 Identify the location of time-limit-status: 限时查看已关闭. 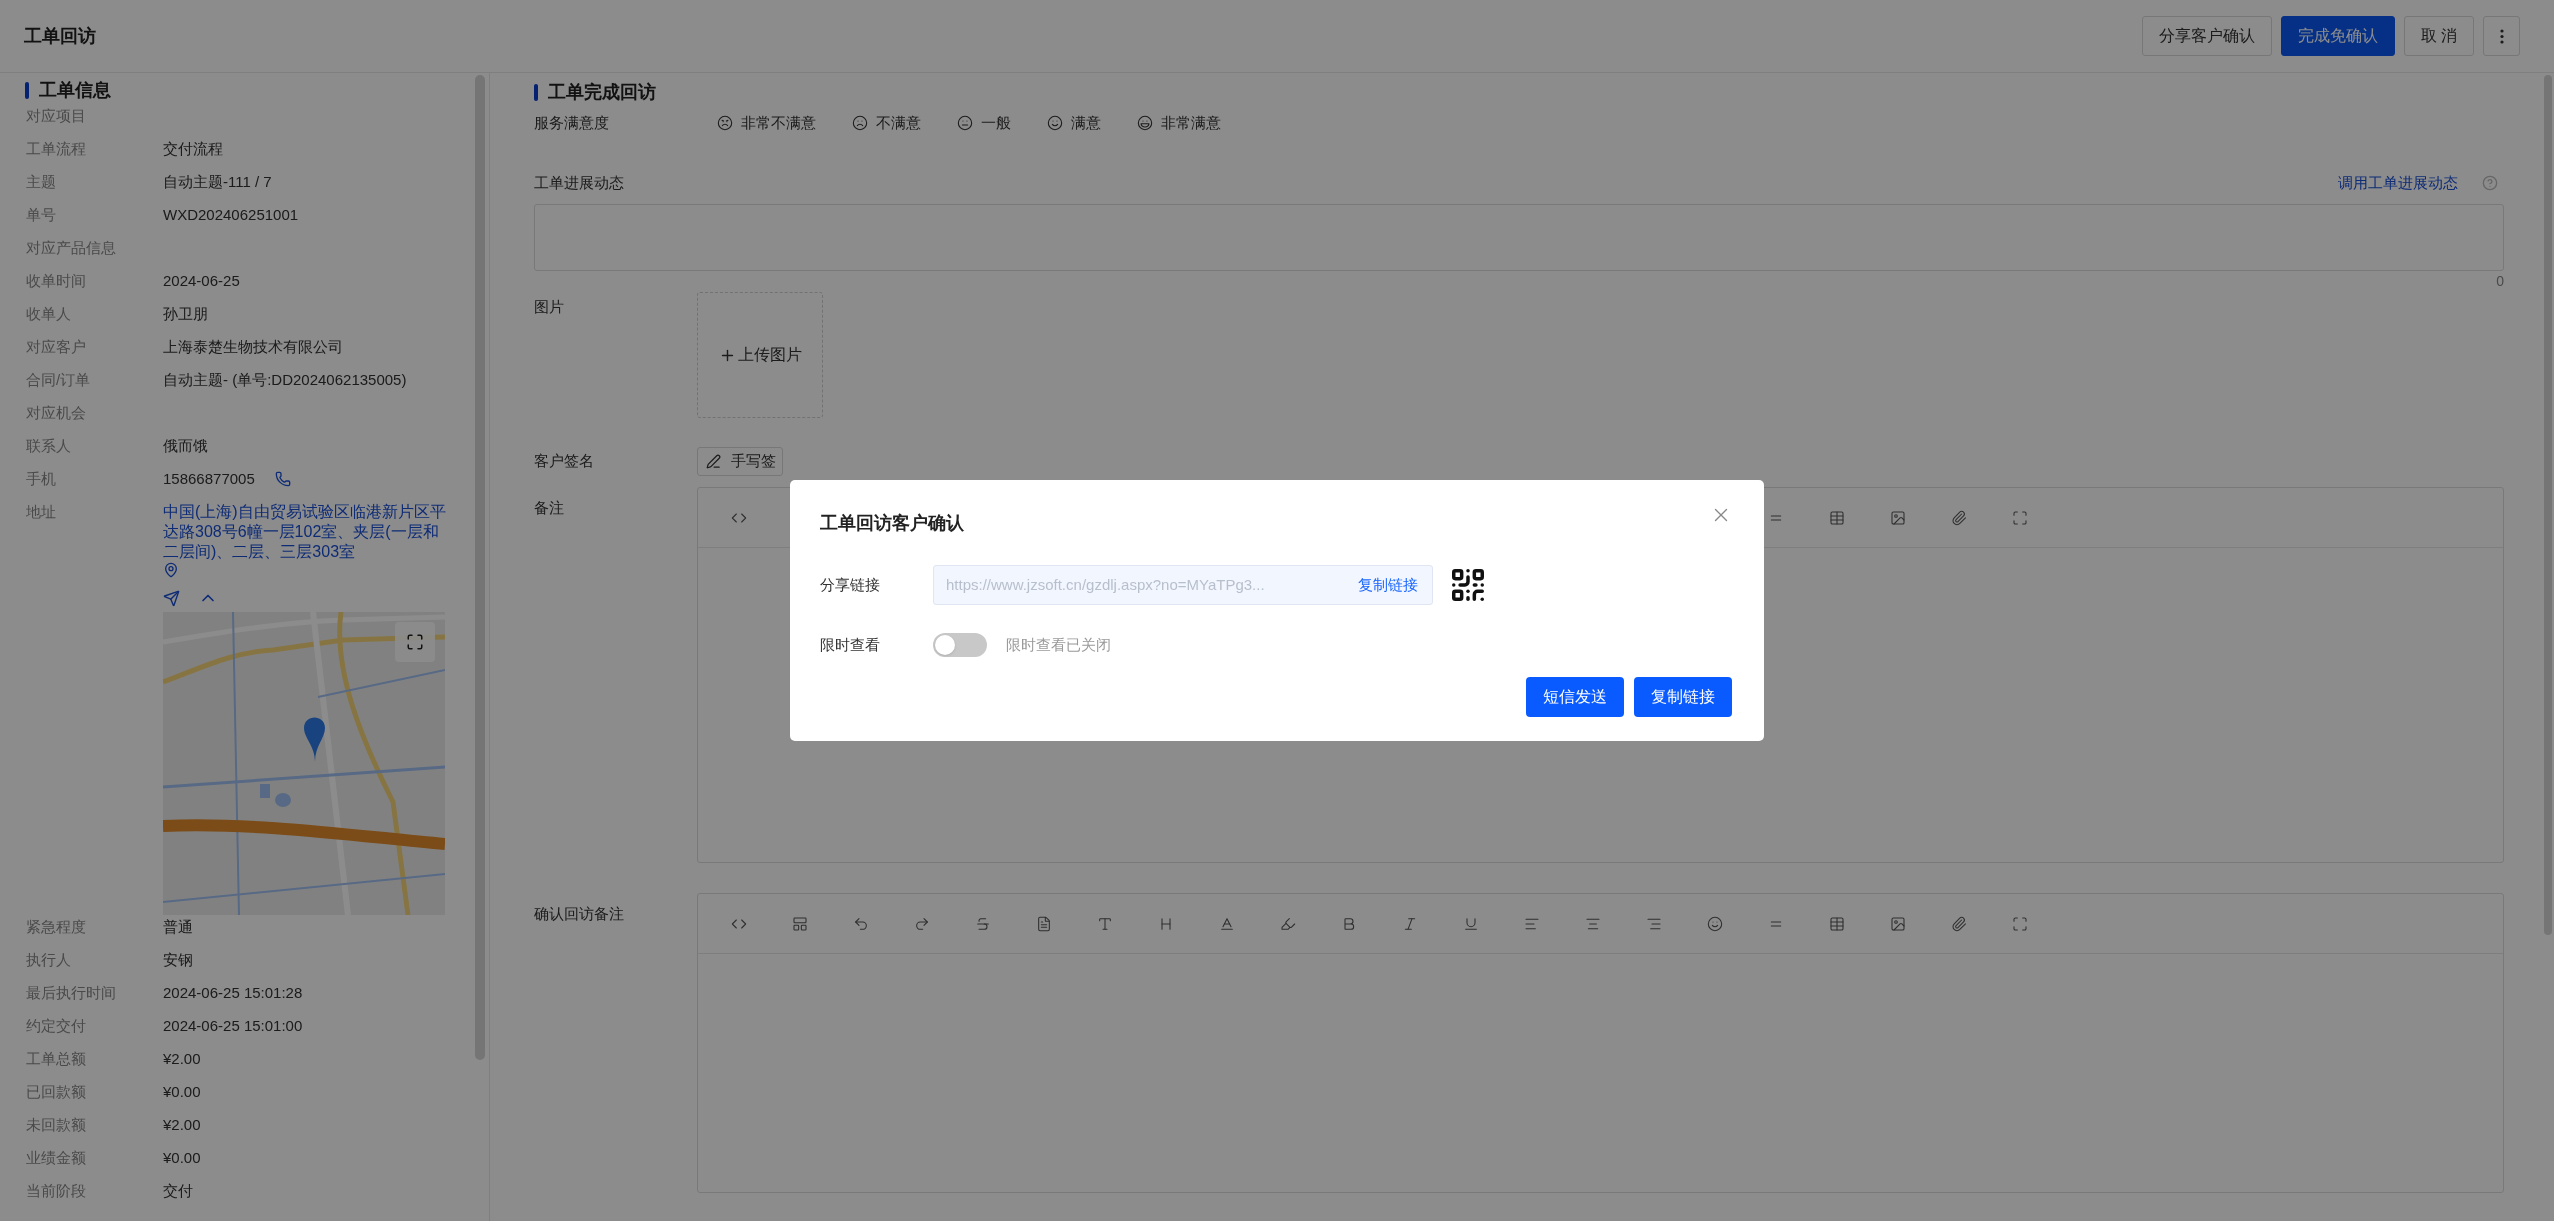
(1058, 644).